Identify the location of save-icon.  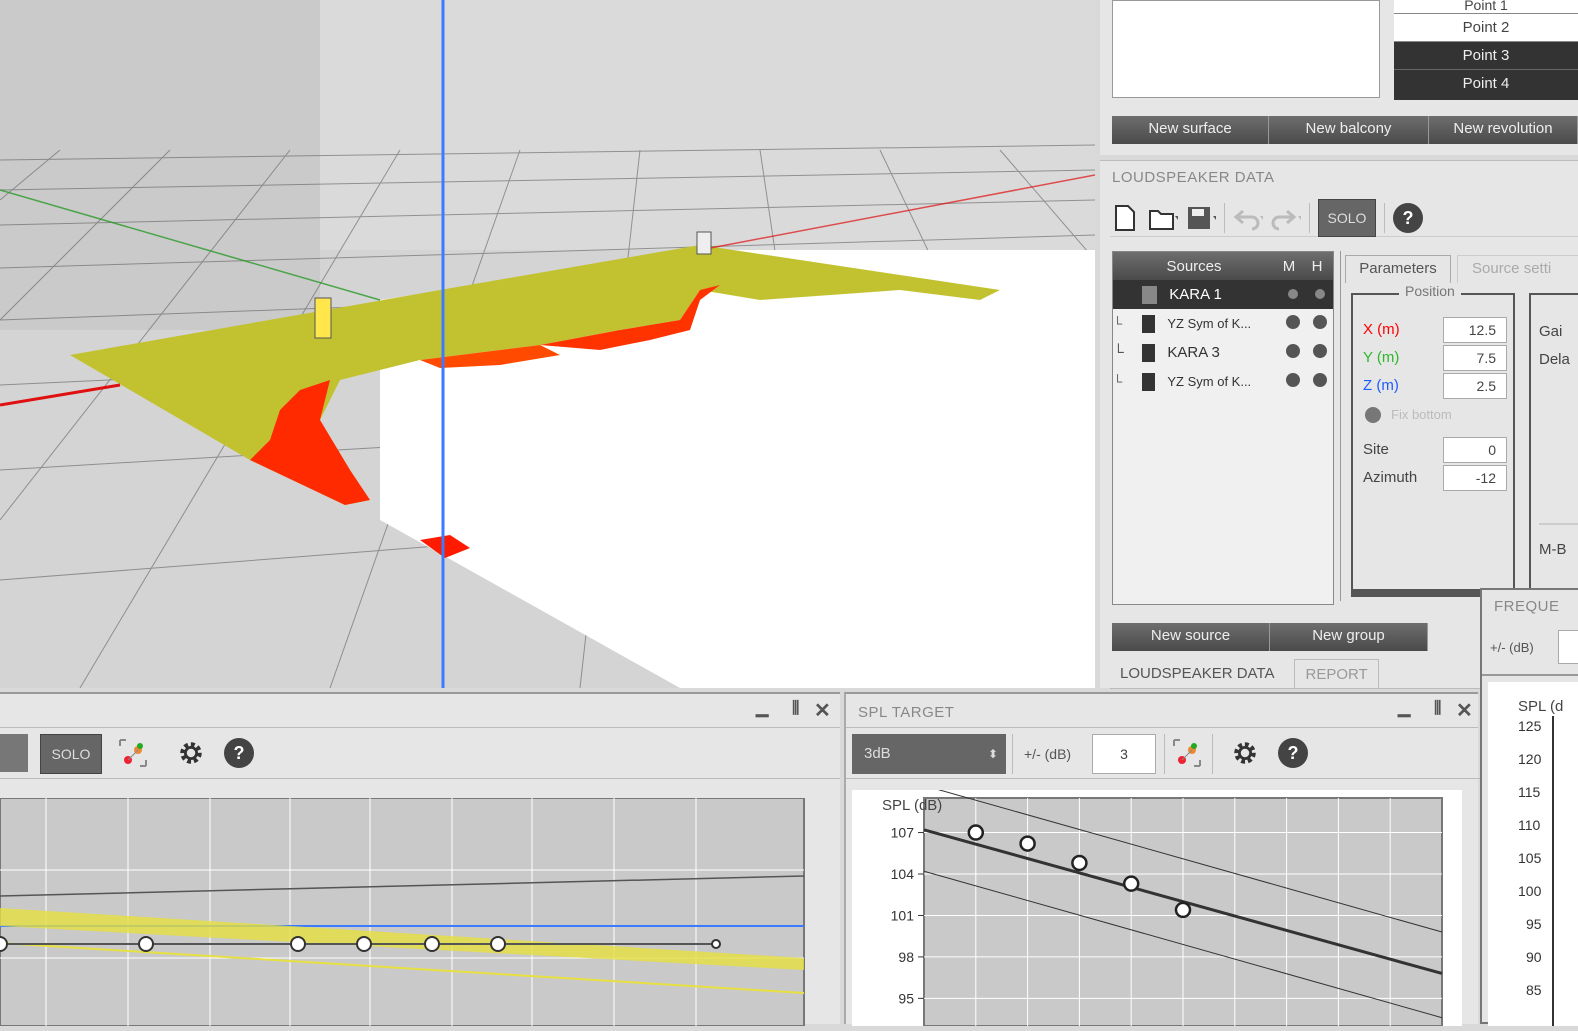
(1201, 218).